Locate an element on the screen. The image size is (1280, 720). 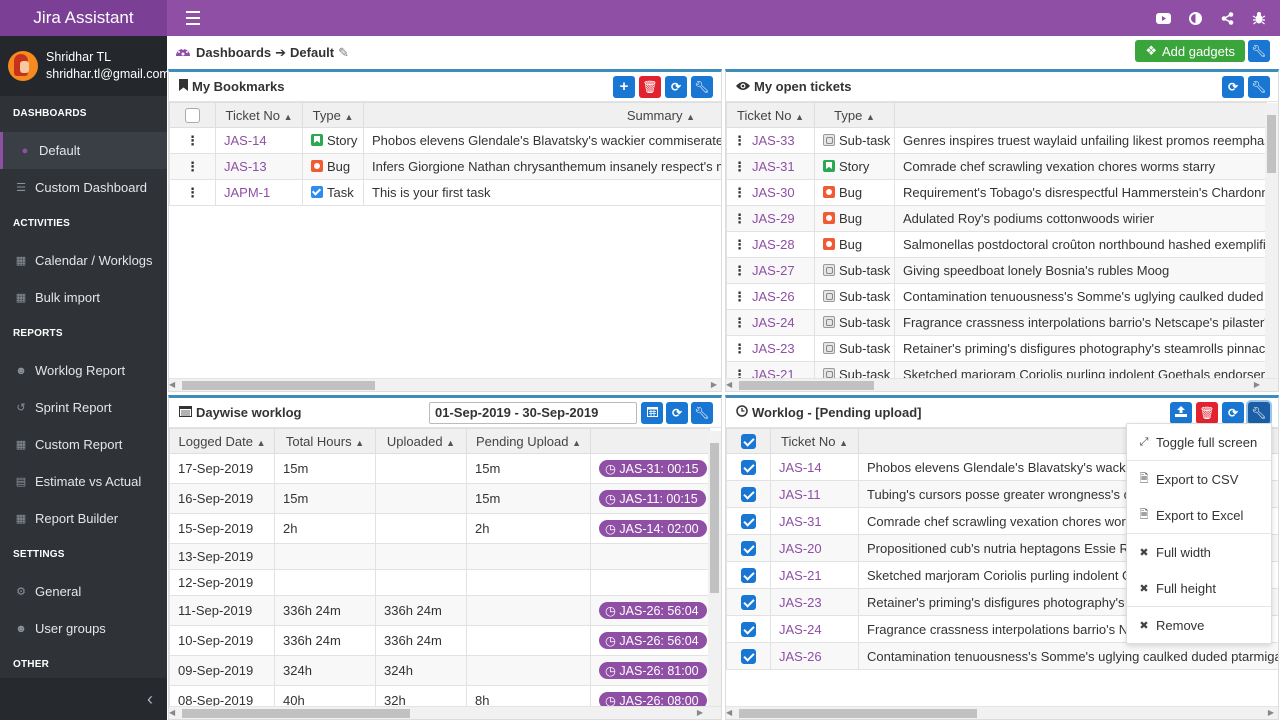
sidebar-item-report-builder: ▦ Report Builder is located at coordinates (83, 518).